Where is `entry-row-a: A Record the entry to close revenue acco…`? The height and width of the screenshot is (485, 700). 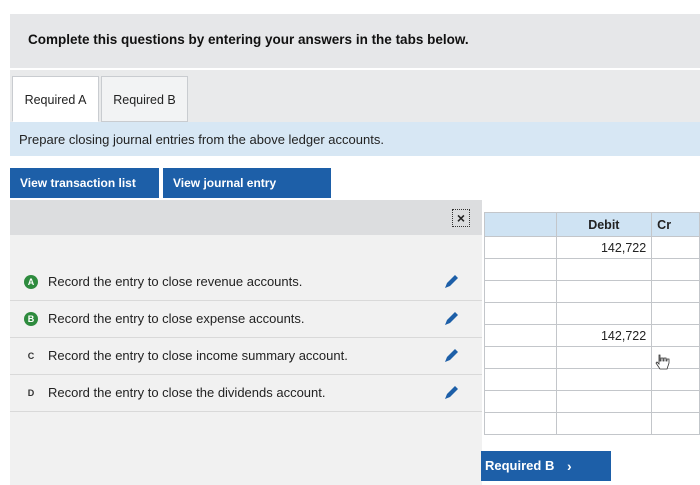
entry-row-a: A Record the entry to close revenue acco… is located at coordinates (246, 282).